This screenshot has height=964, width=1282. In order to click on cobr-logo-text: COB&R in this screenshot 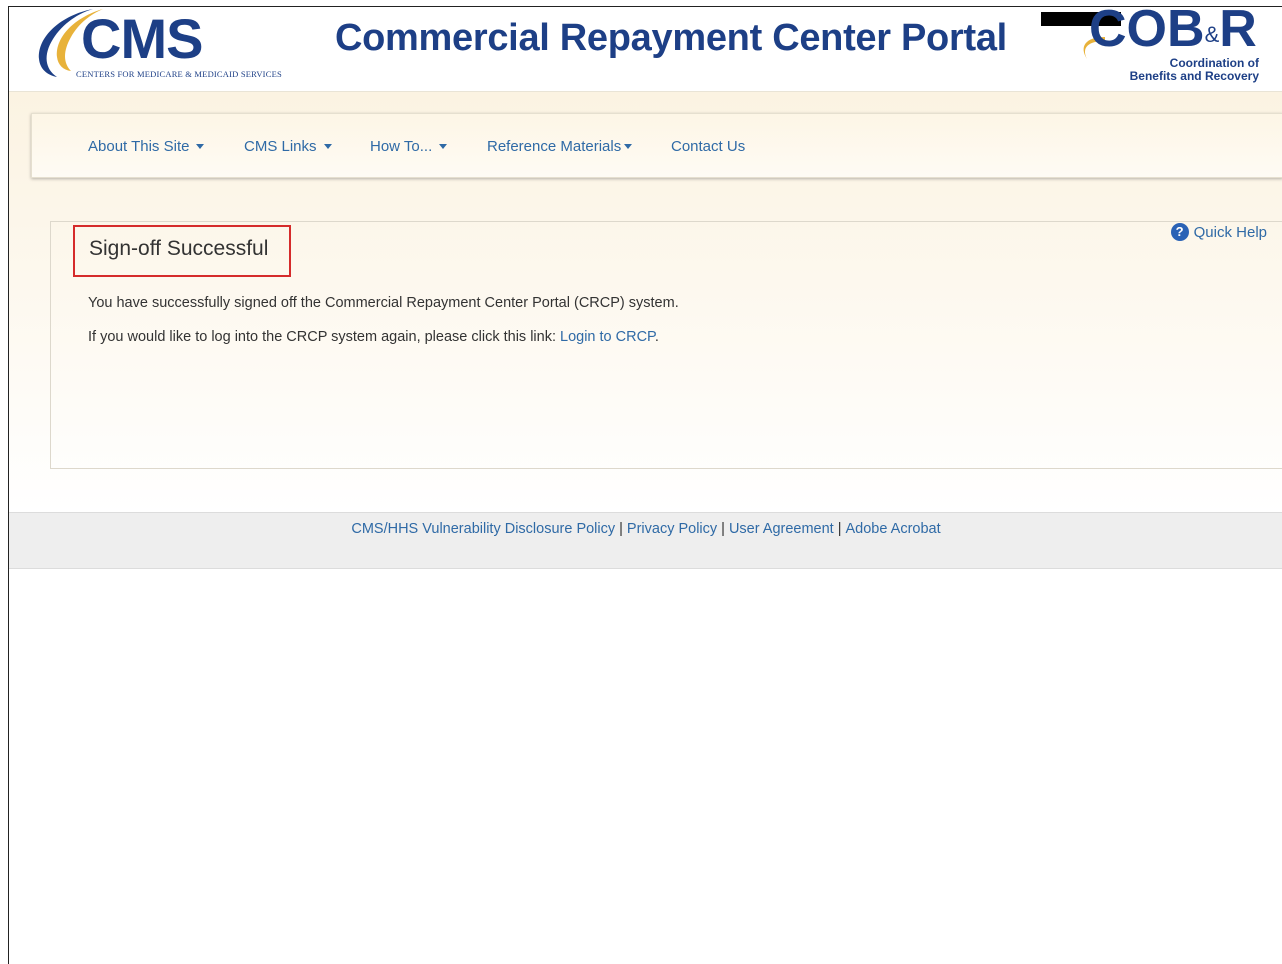, I will do `click(1173, 29)`.